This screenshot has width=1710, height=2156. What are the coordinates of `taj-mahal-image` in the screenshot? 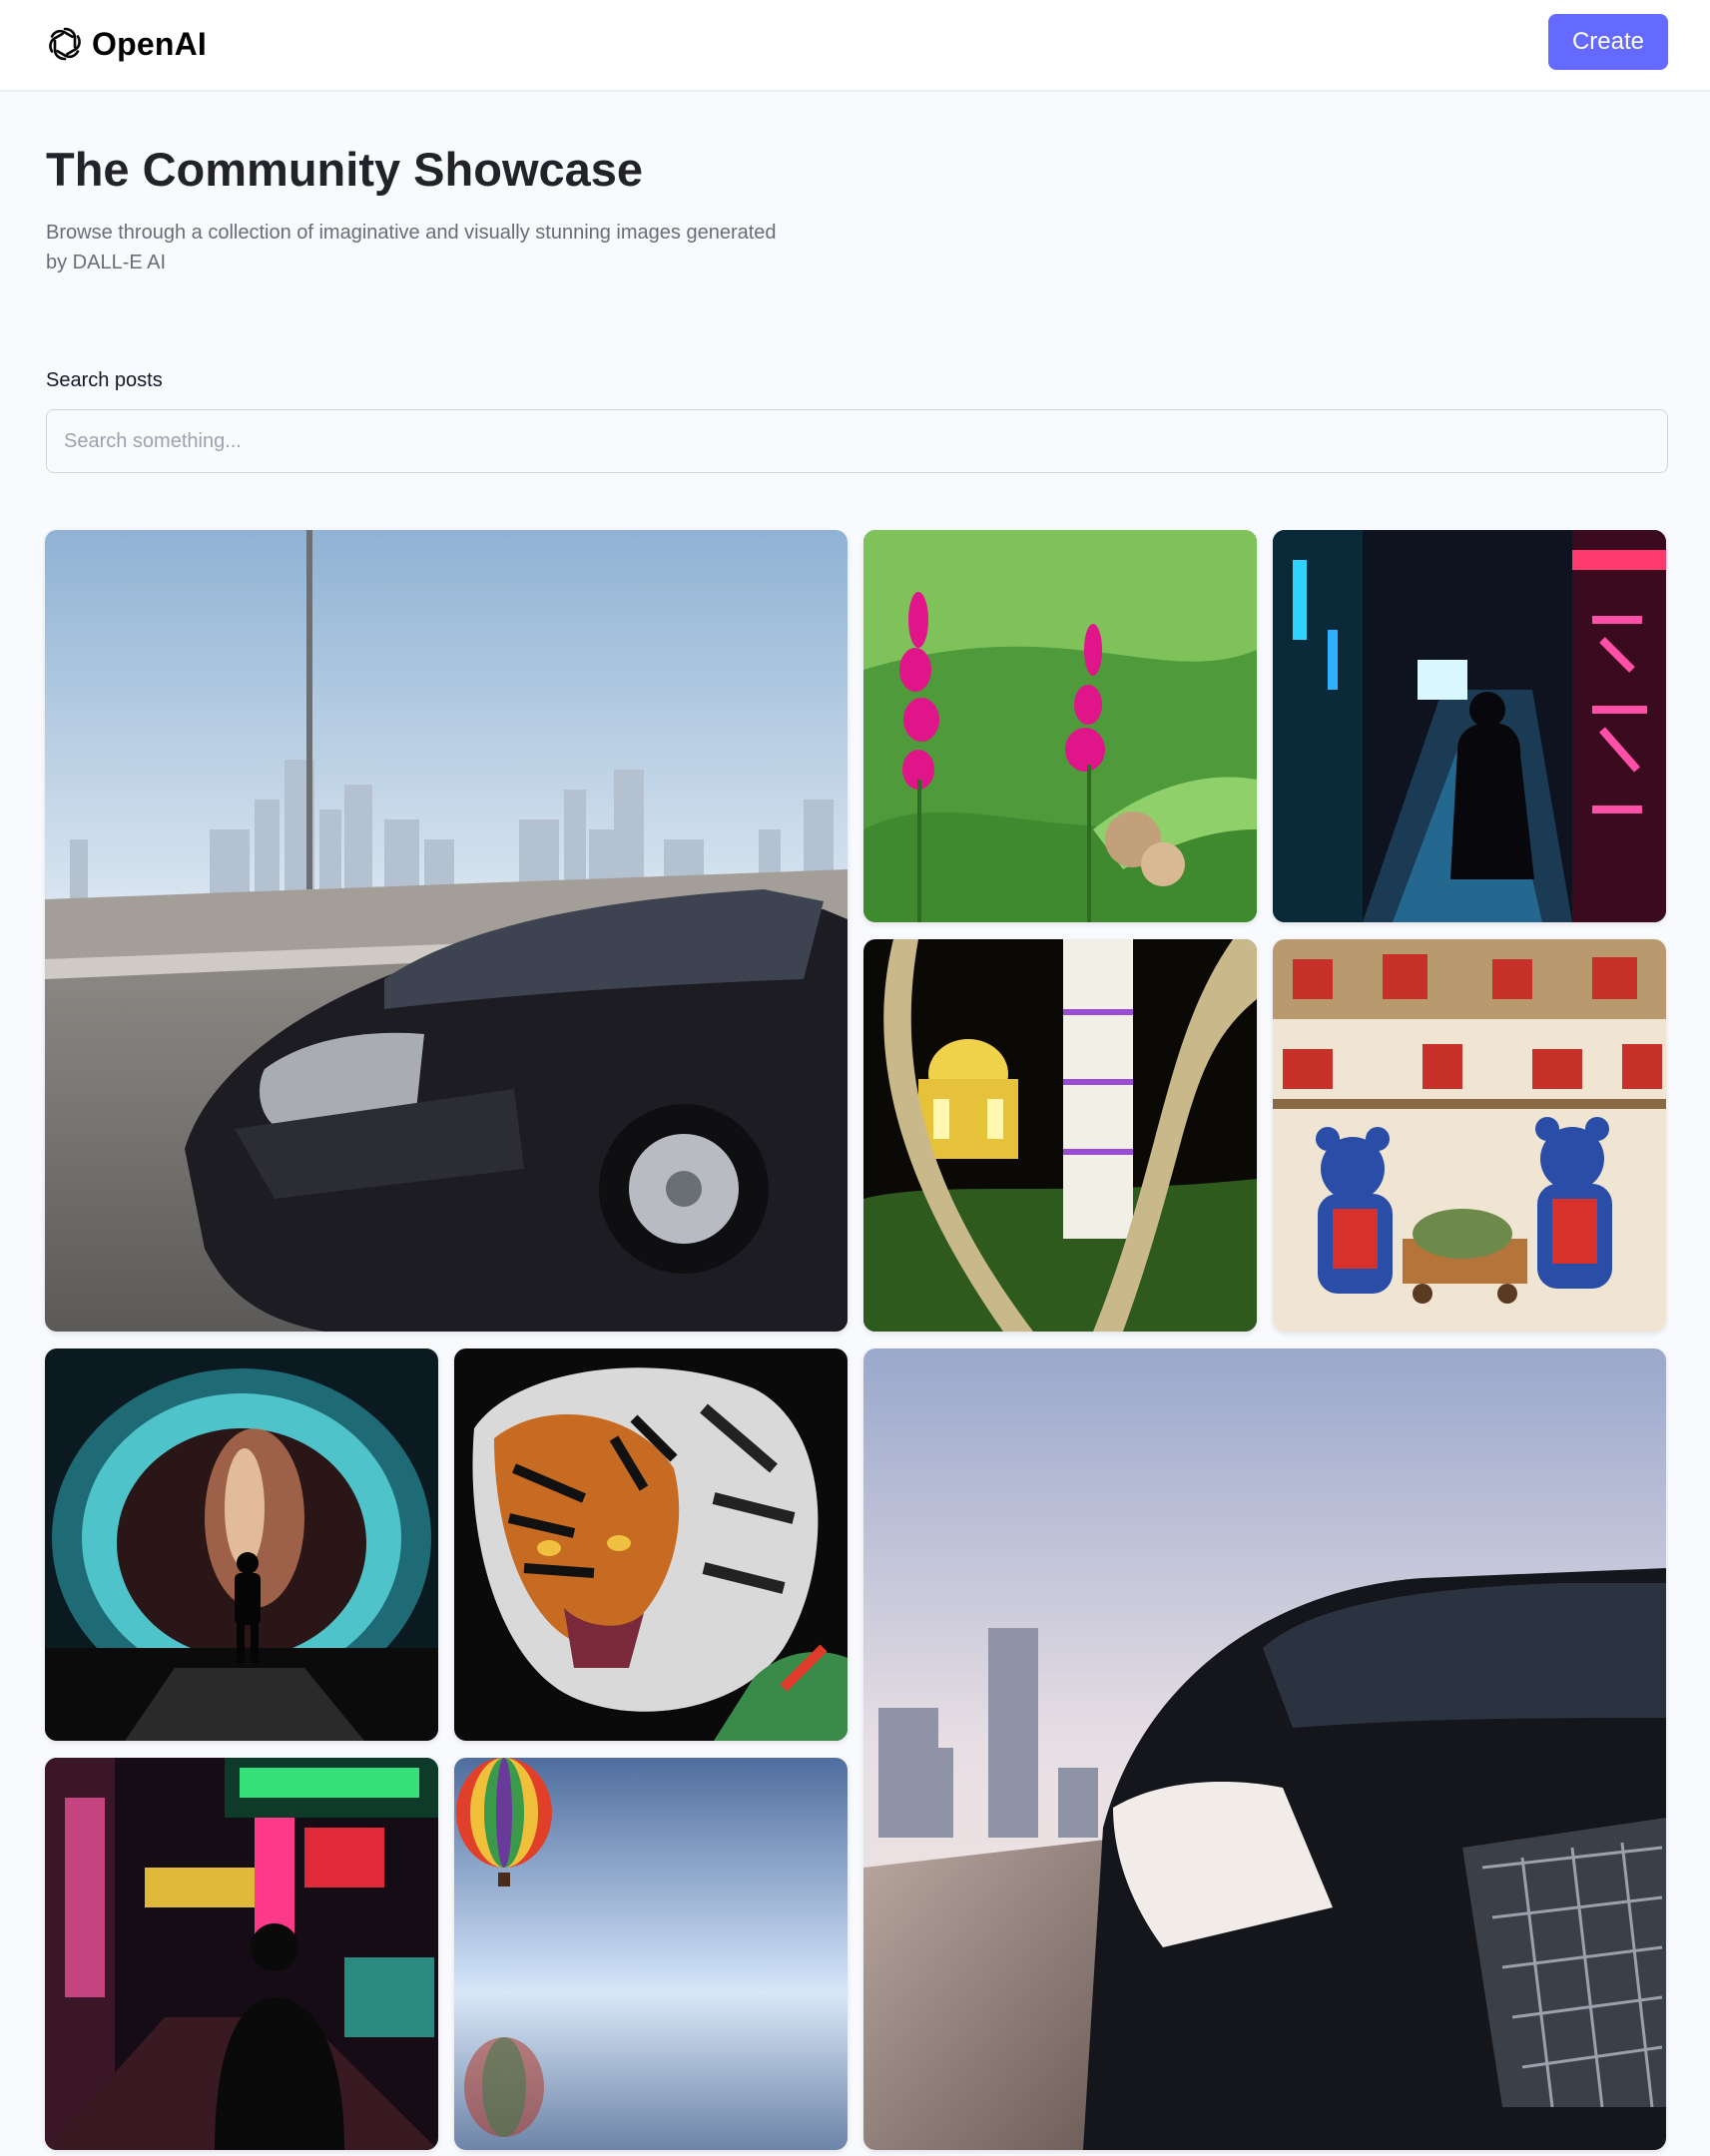 It's located at (1060, 1135).